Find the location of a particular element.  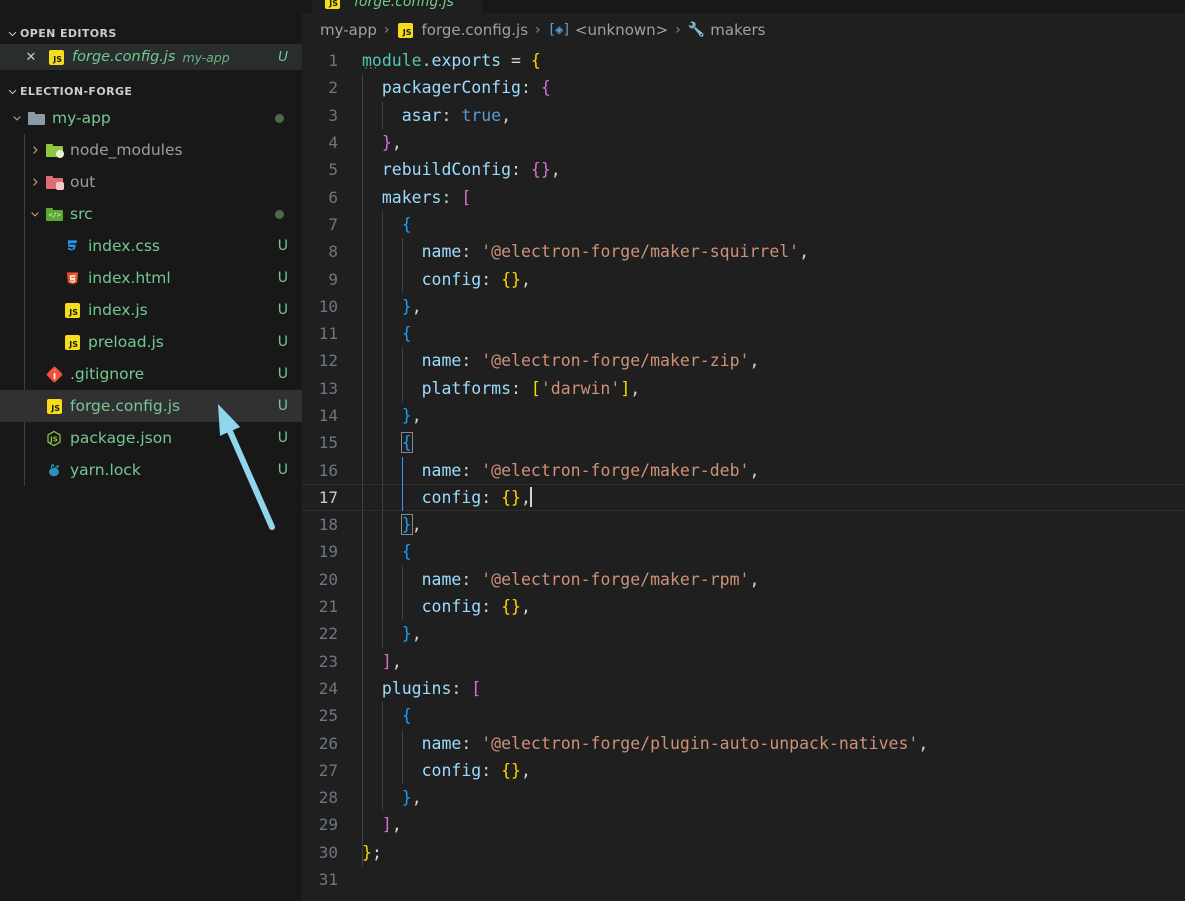

editor-tabbar: JS forge.config.js is located at coordinates (743, 6).